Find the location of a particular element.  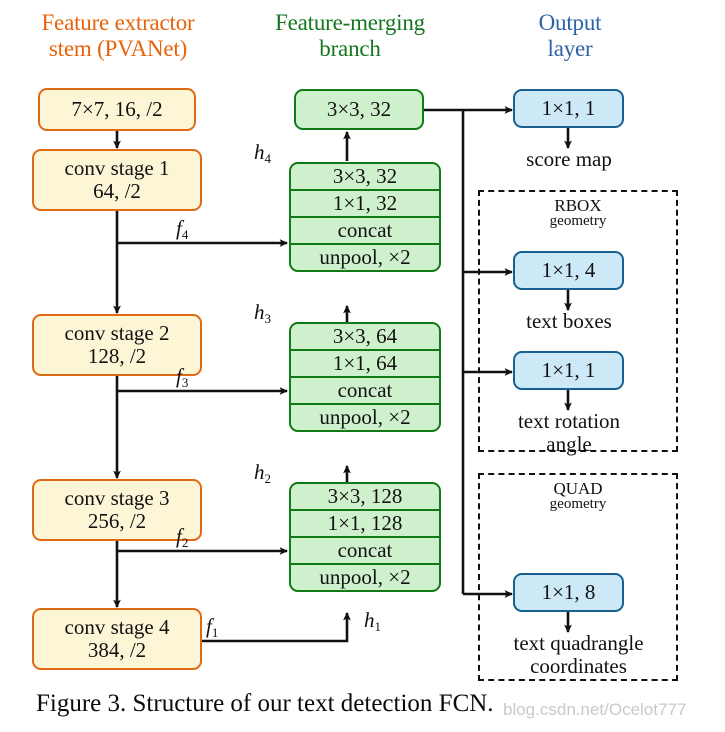

stem-node-conv7x7: 7×7, 16, /2 is located at coordinates (117, 109).